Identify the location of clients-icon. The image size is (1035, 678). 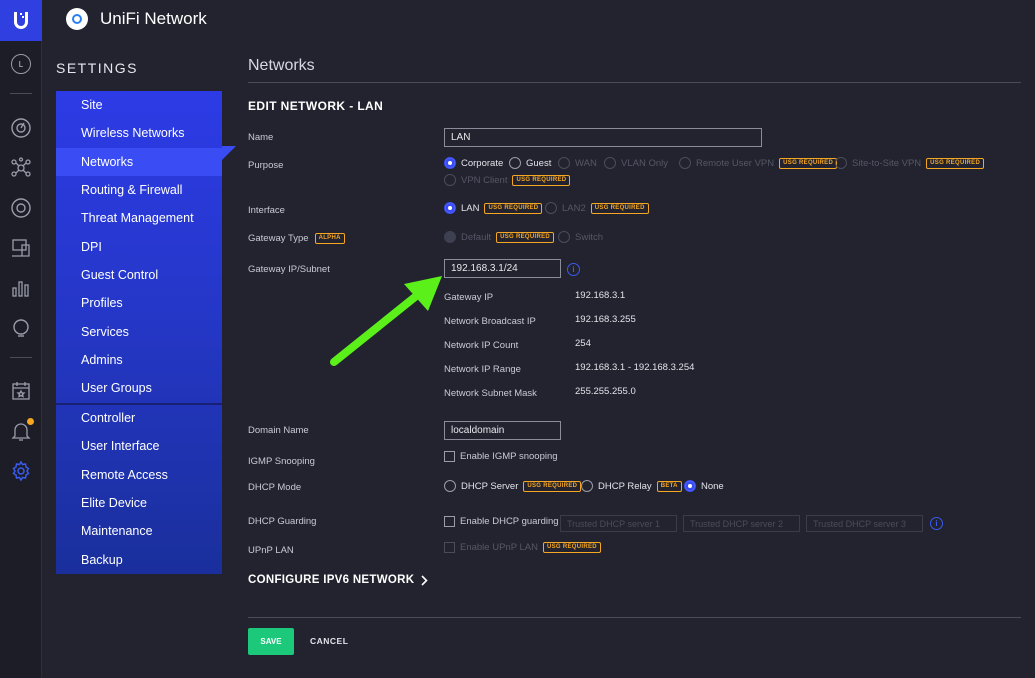
(21, 248).